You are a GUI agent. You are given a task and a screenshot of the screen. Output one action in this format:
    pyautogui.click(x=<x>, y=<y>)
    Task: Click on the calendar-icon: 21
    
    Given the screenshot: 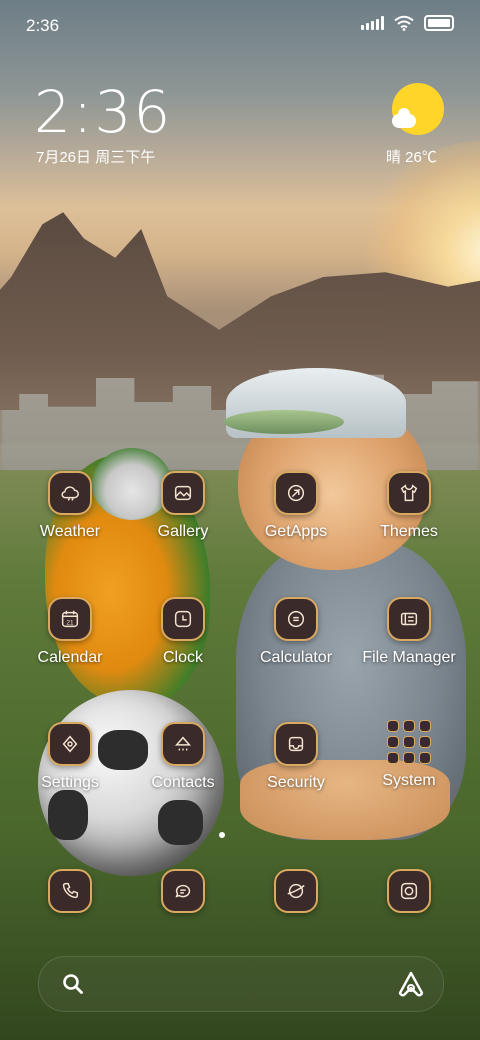 What is the action you would take?
    pyautogui.click(x=70, y=619)
    